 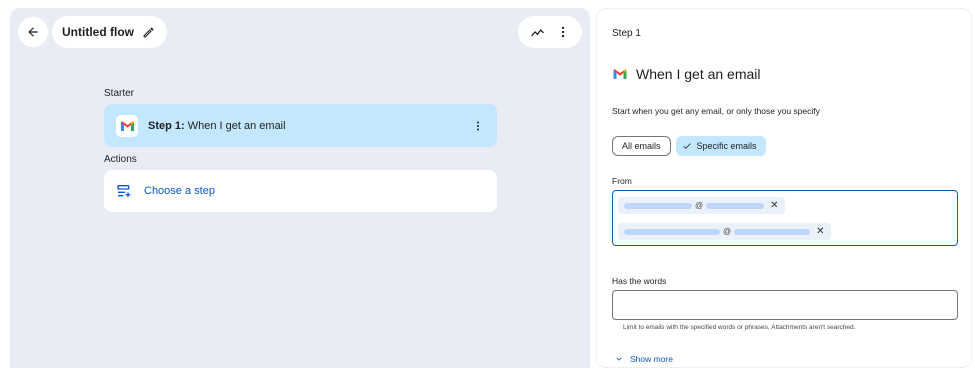 I want to click on specific-emails-chip: Specific emails, so click(x=720, y=146).